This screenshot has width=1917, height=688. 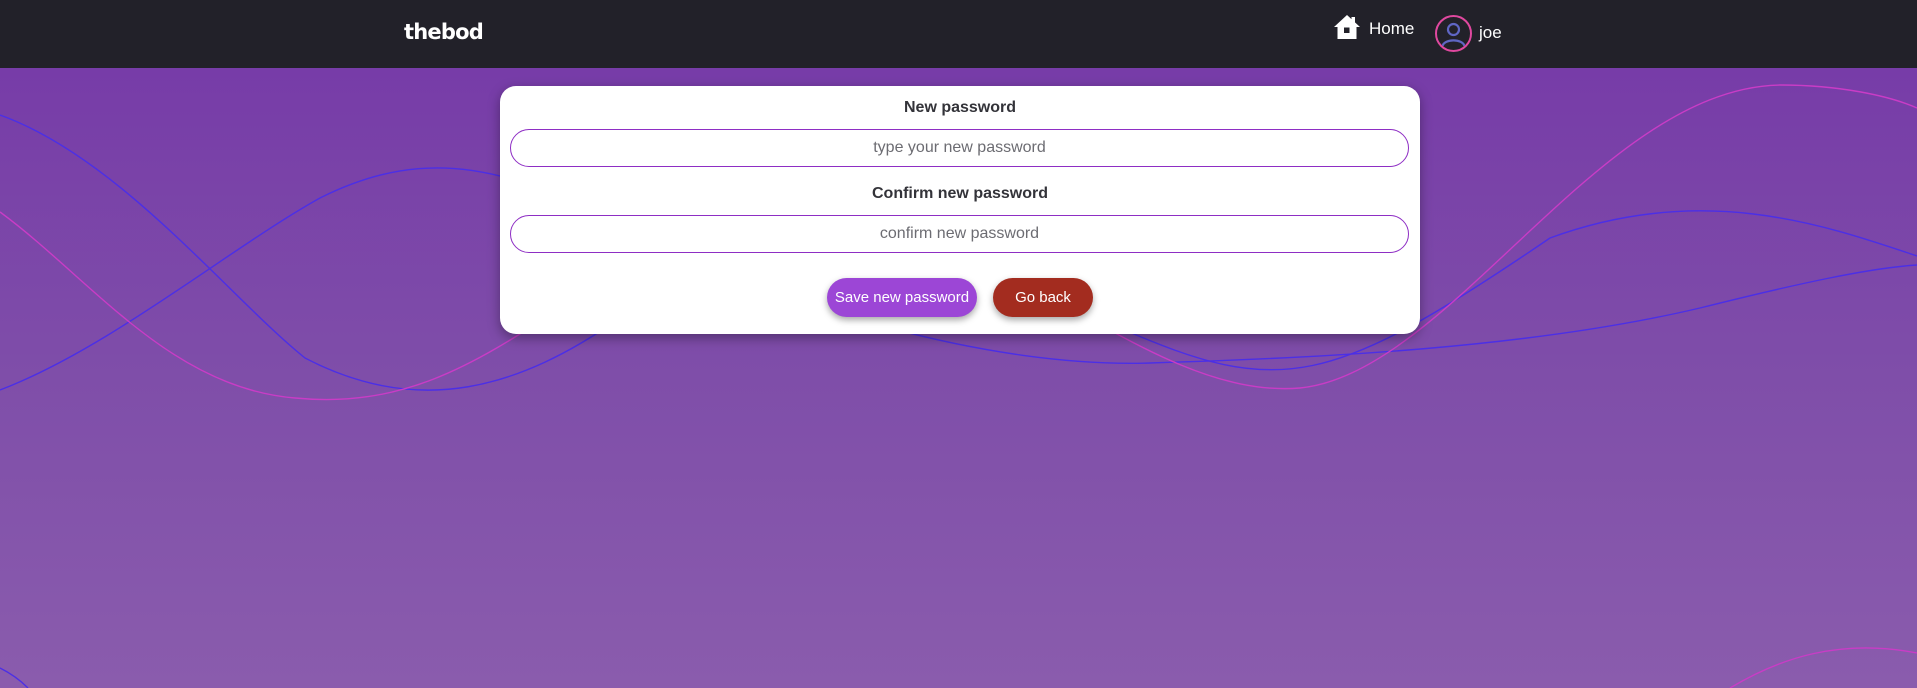 I want to click on house-icon, so click(x=1347, y=29).